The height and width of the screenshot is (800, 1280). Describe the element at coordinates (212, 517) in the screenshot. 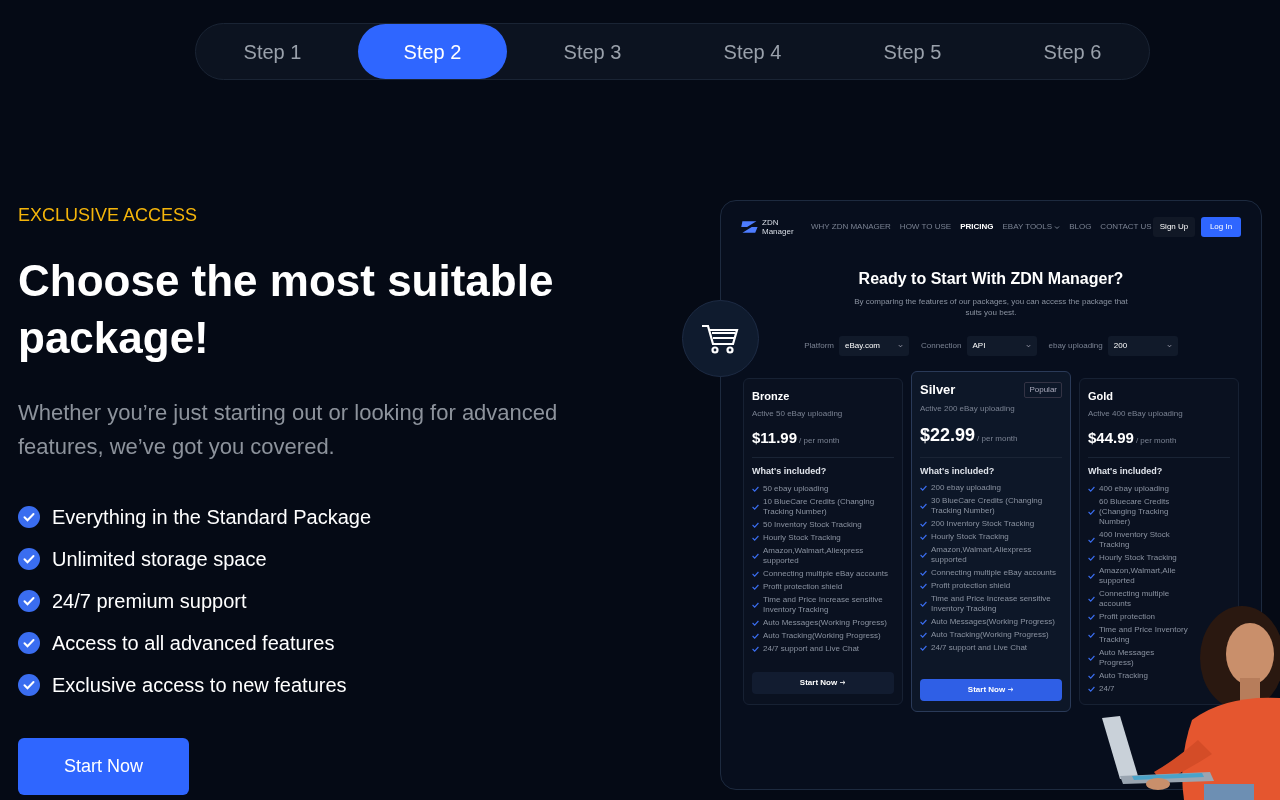

I see `feature-text: Everything in the Standard Package` at that location.